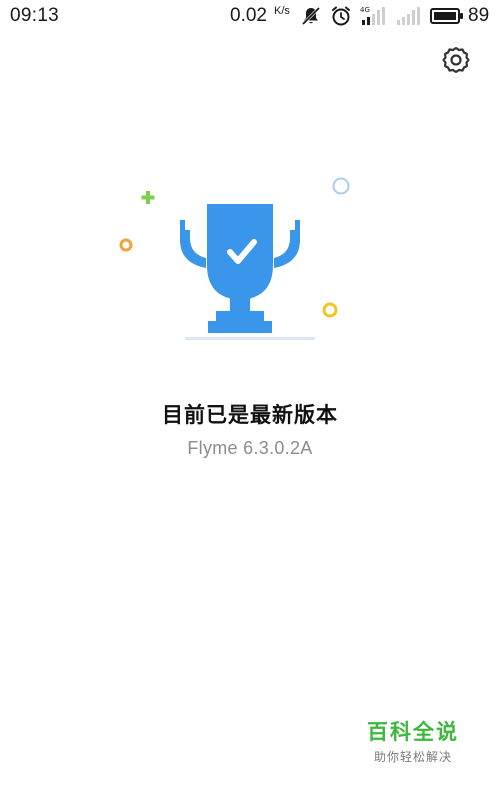 This screenshot has height=790, width=500. Describe the element at coordinates (413, 732) in the screenshot. I see `watermark-title: 百科全说` at that location.